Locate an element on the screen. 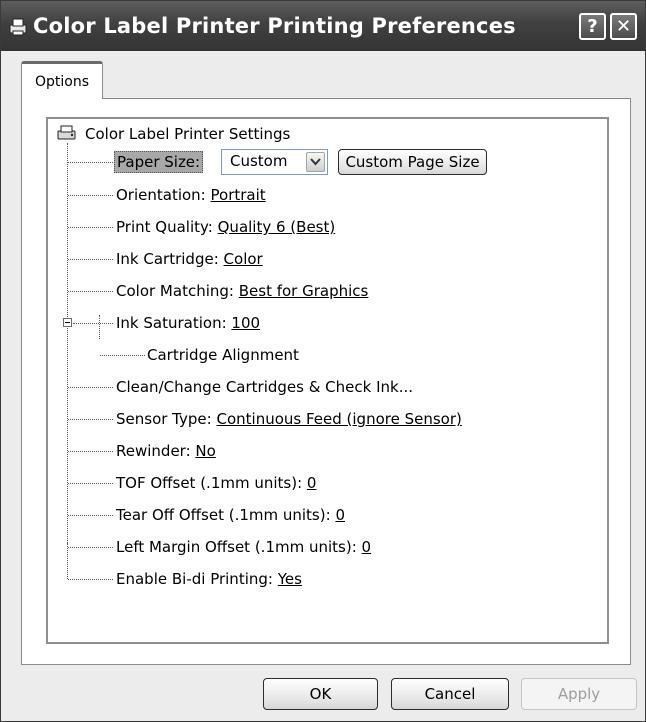  tree-item-rewinder: Rewinder: No is located at coordinates (166, 451).